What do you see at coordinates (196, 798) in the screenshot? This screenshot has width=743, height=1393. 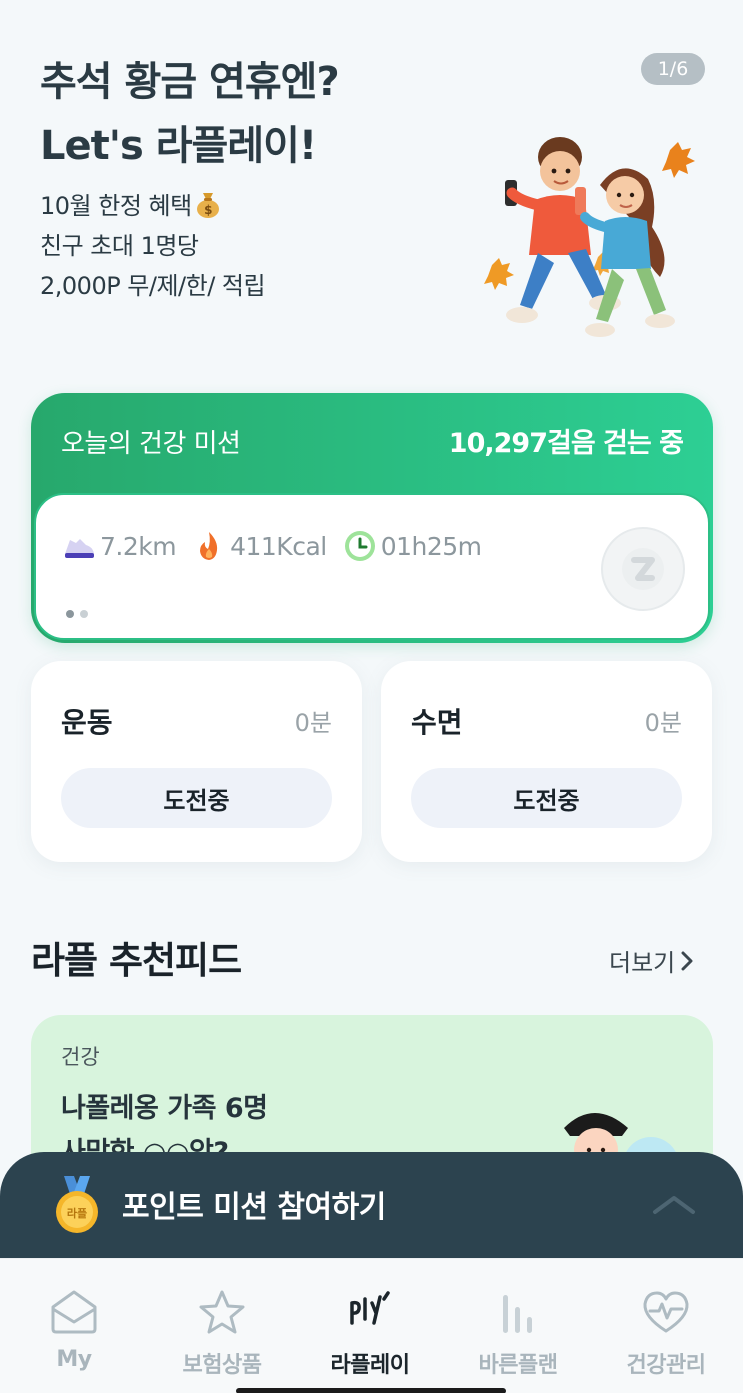 I see `exercise-status-button: 도전중` at bounding box center [196, 798].